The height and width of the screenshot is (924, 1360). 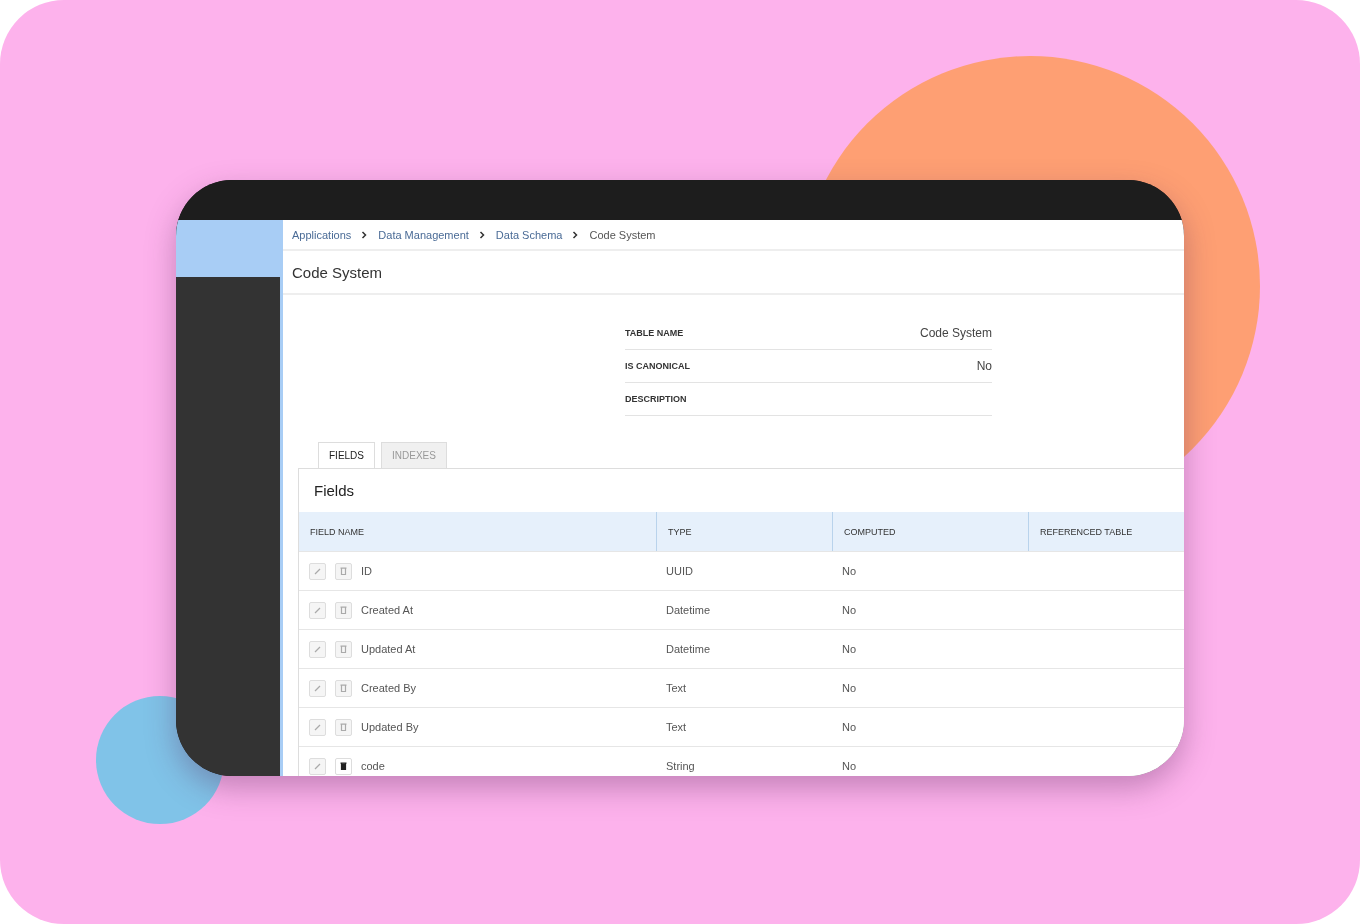 I want to click on panel-title: Fields, so click(x=334, y=490).